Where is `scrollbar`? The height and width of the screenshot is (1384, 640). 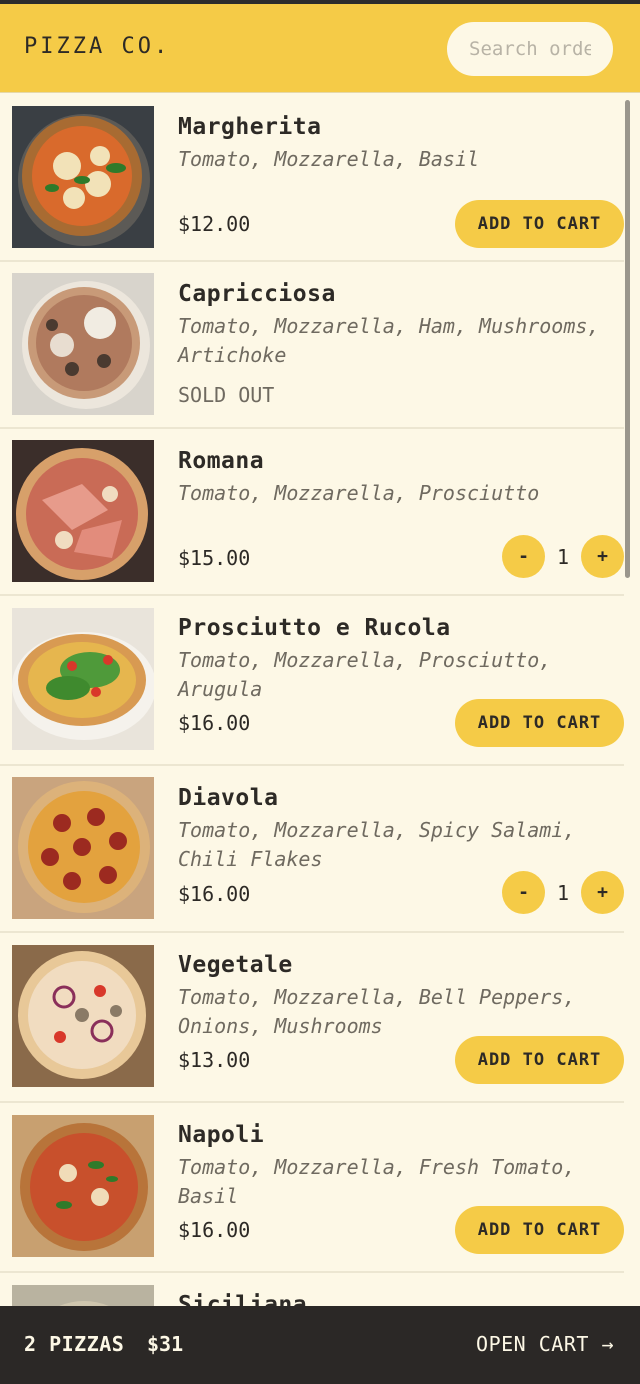 scrollbar is located at coordinates (627, 339).